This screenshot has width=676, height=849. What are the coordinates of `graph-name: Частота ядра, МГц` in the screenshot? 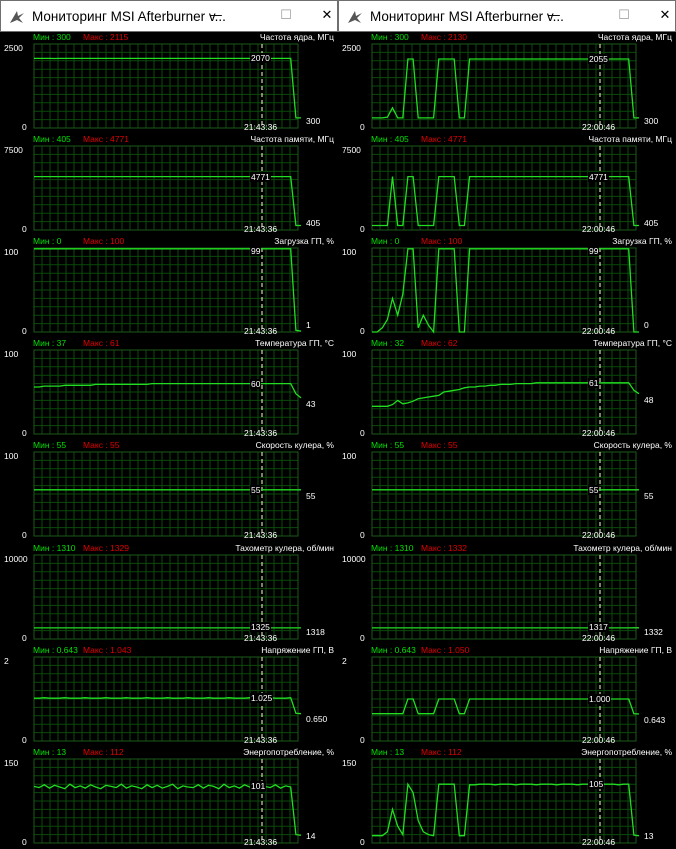 It's located at (296, 37).